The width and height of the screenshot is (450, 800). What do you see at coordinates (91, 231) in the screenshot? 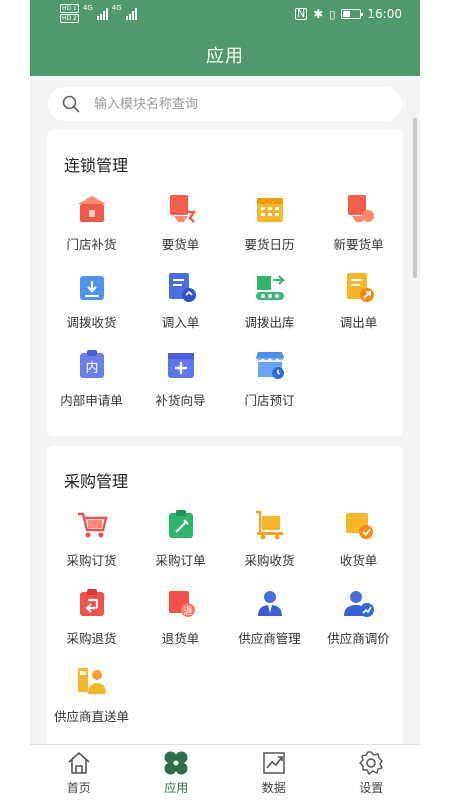
I see `module-tile-store-replenish: 门店补货` at bounding box center [91, 231].